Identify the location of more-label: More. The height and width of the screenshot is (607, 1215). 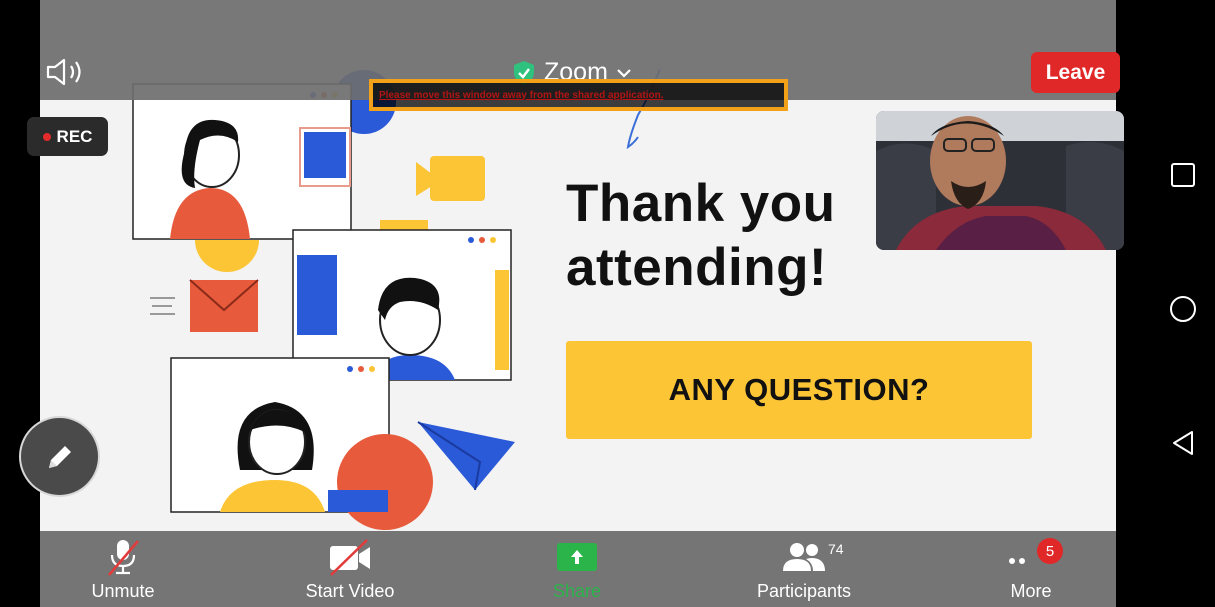
(1031, 591).